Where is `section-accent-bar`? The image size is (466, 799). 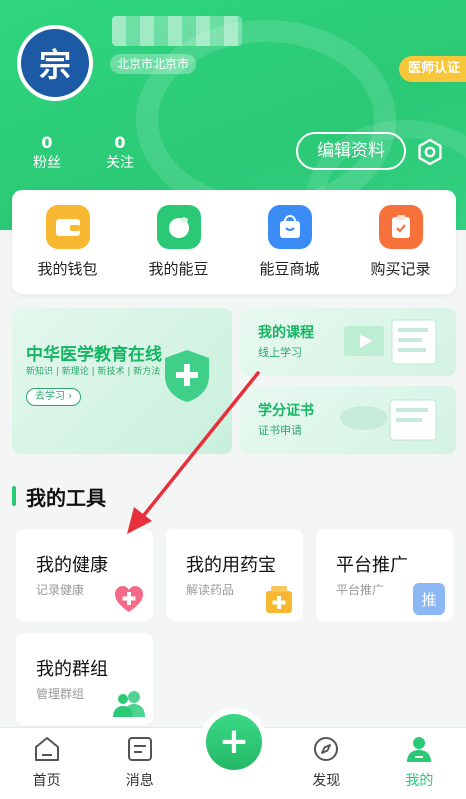 section-accent-bar is located at coordinates (14, 496).